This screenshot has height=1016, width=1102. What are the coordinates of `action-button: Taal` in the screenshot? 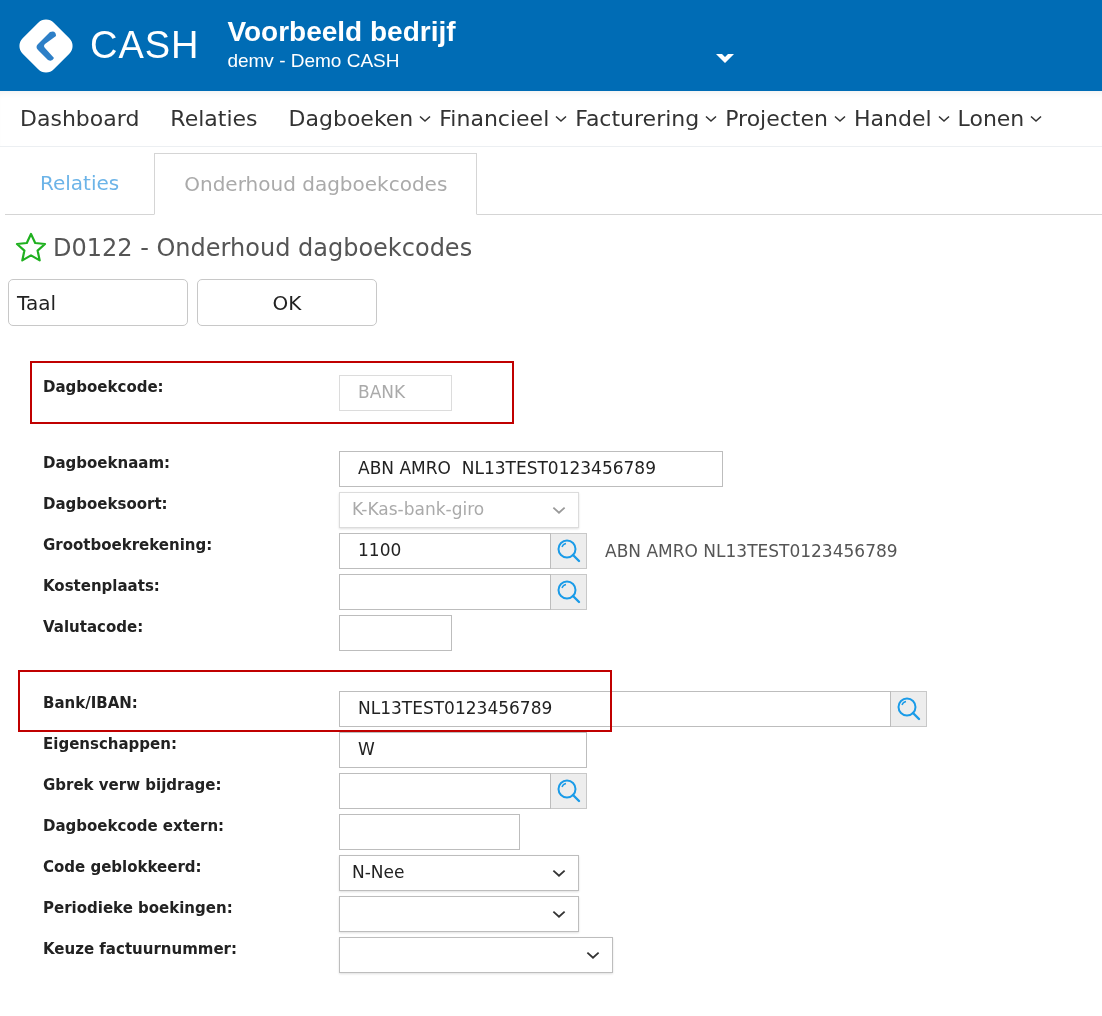 It's located at (98, 302).